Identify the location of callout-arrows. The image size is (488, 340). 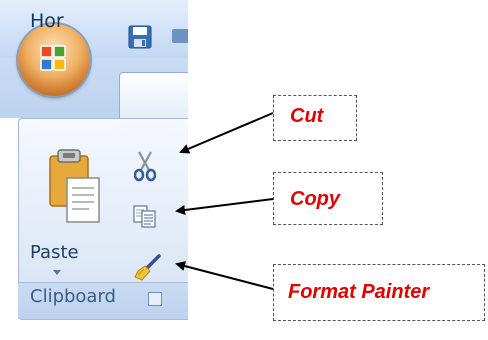
(224, 201).